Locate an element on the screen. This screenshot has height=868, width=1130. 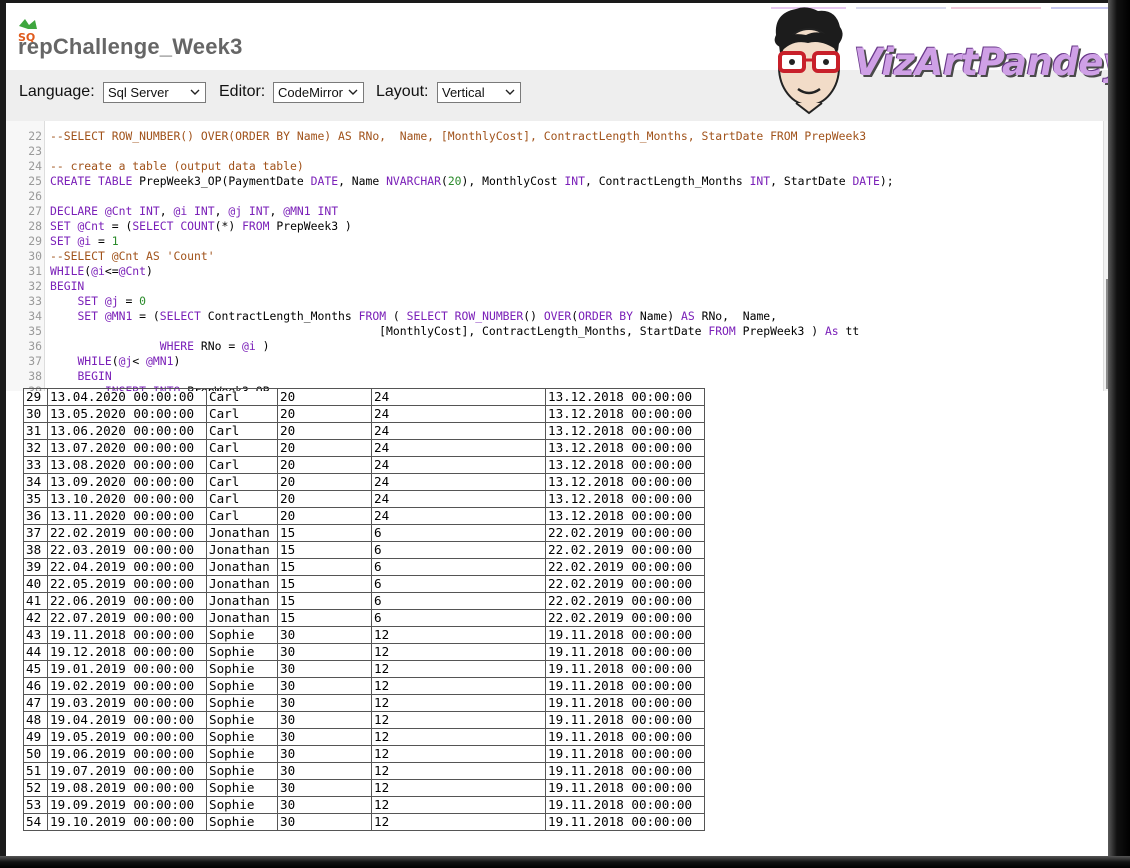
brand-watermark: VizArtPandey is located at coordinates (937, 61).